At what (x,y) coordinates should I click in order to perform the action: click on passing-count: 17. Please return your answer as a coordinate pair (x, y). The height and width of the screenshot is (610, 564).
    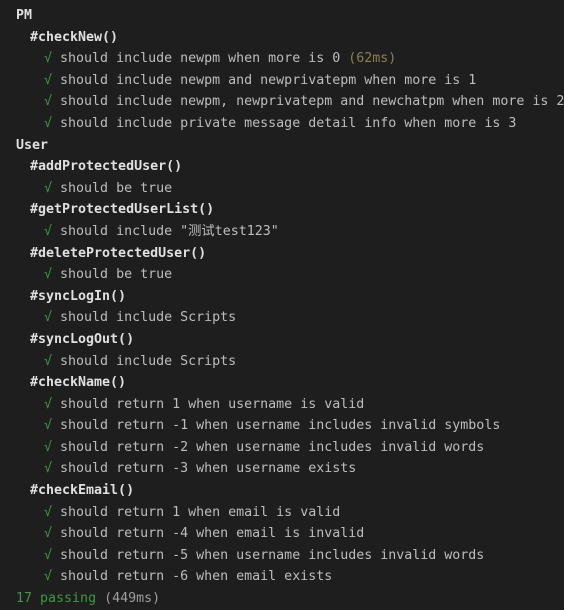
    Looking at the image, I should click on (24, 599).